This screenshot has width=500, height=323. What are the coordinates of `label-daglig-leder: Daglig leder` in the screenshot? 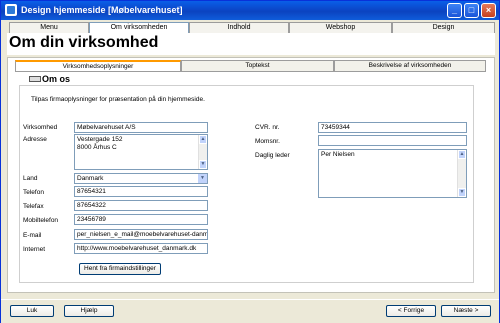 It's located at (272, 155).